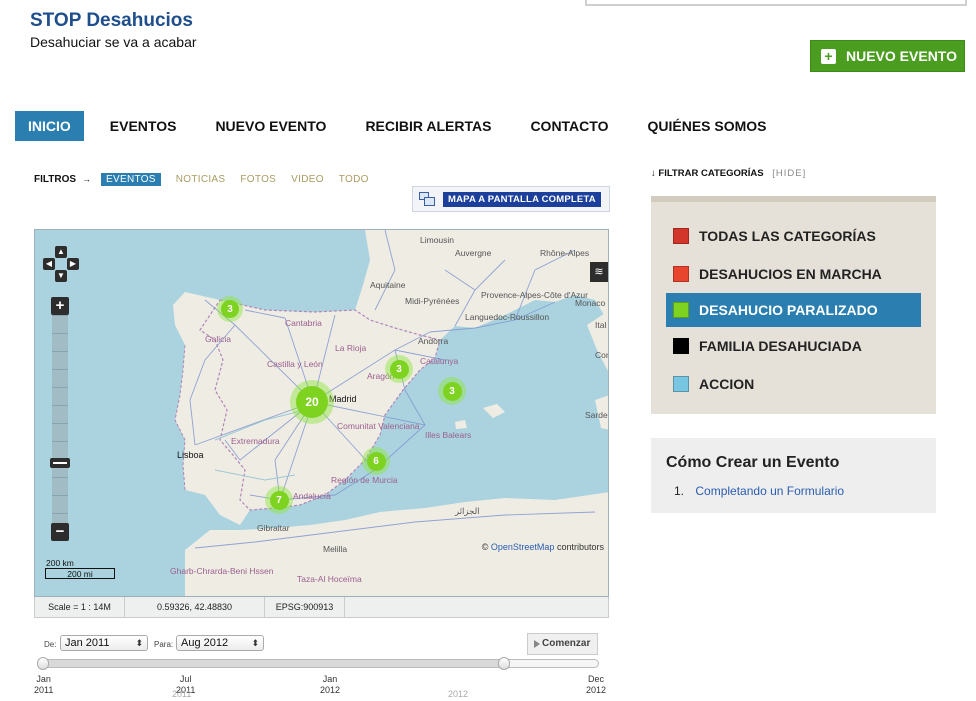 This screenshot has height=701, width=976. Describe the element at coordinates (601, 325) in the screenshot. I see `map-label-ital: Ital` at that location.